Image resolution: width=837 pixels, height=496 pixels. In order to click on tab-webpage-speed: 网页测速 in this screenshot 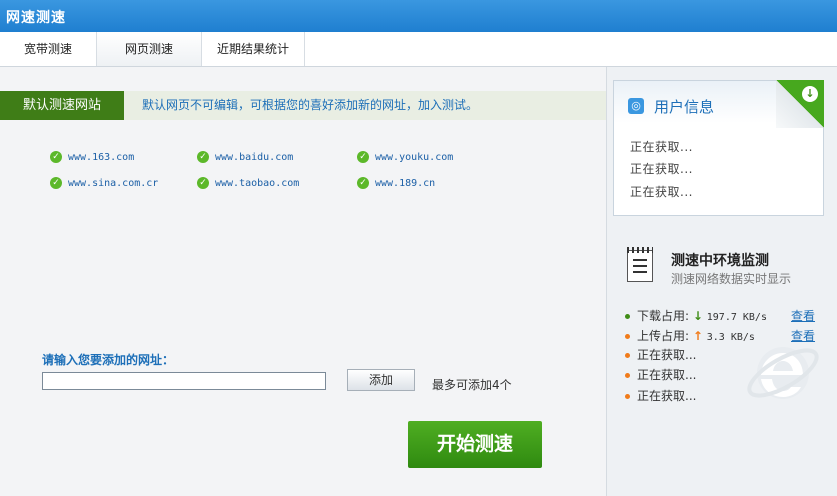, I will do `click(149, 49)`.